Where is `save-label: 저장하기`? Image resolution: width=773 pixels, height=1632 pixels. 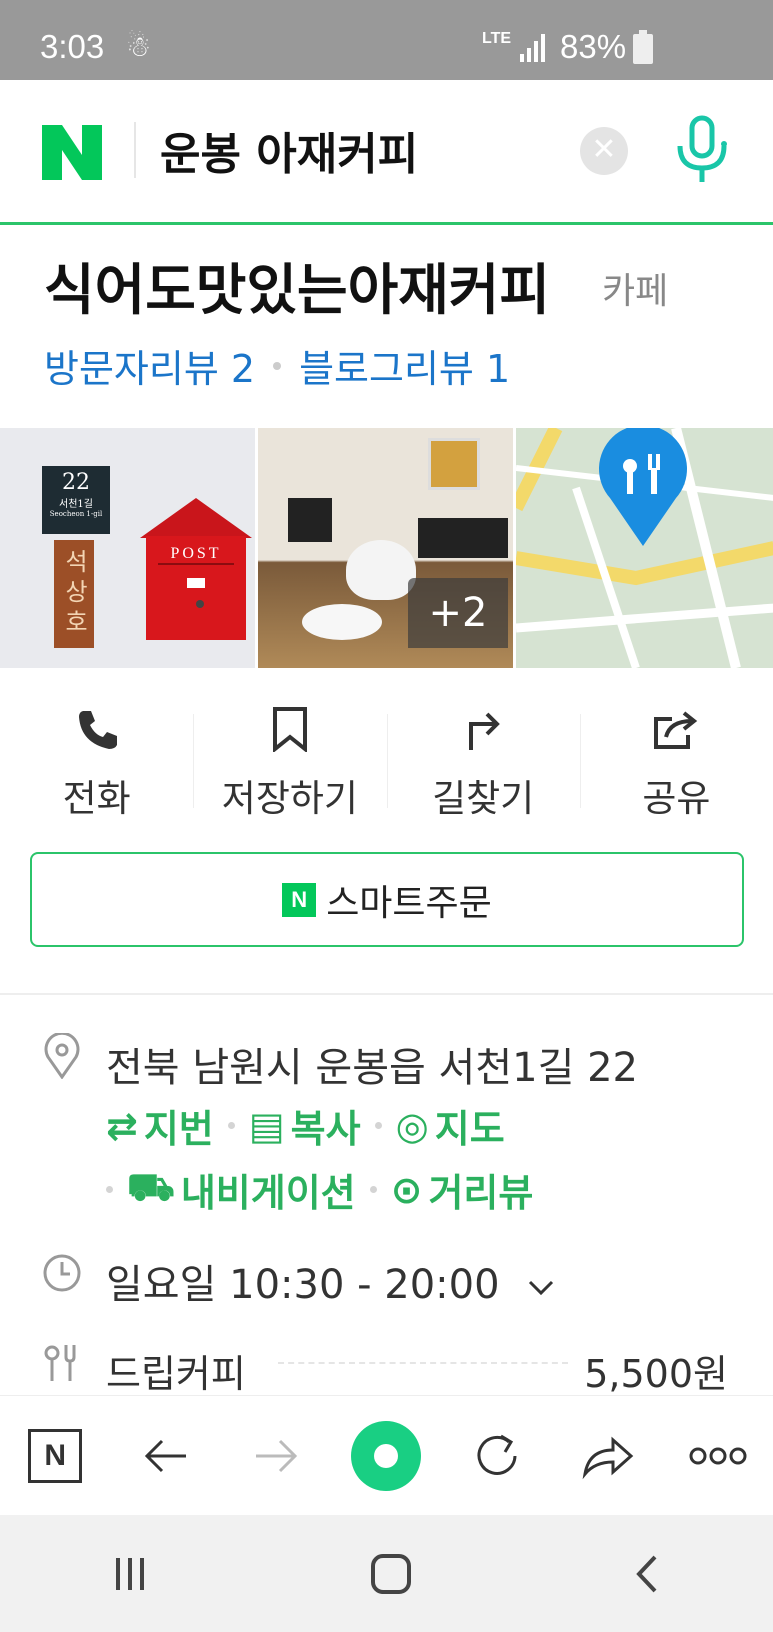
save-label: 저장하기 is located at coordinates (289, 798).